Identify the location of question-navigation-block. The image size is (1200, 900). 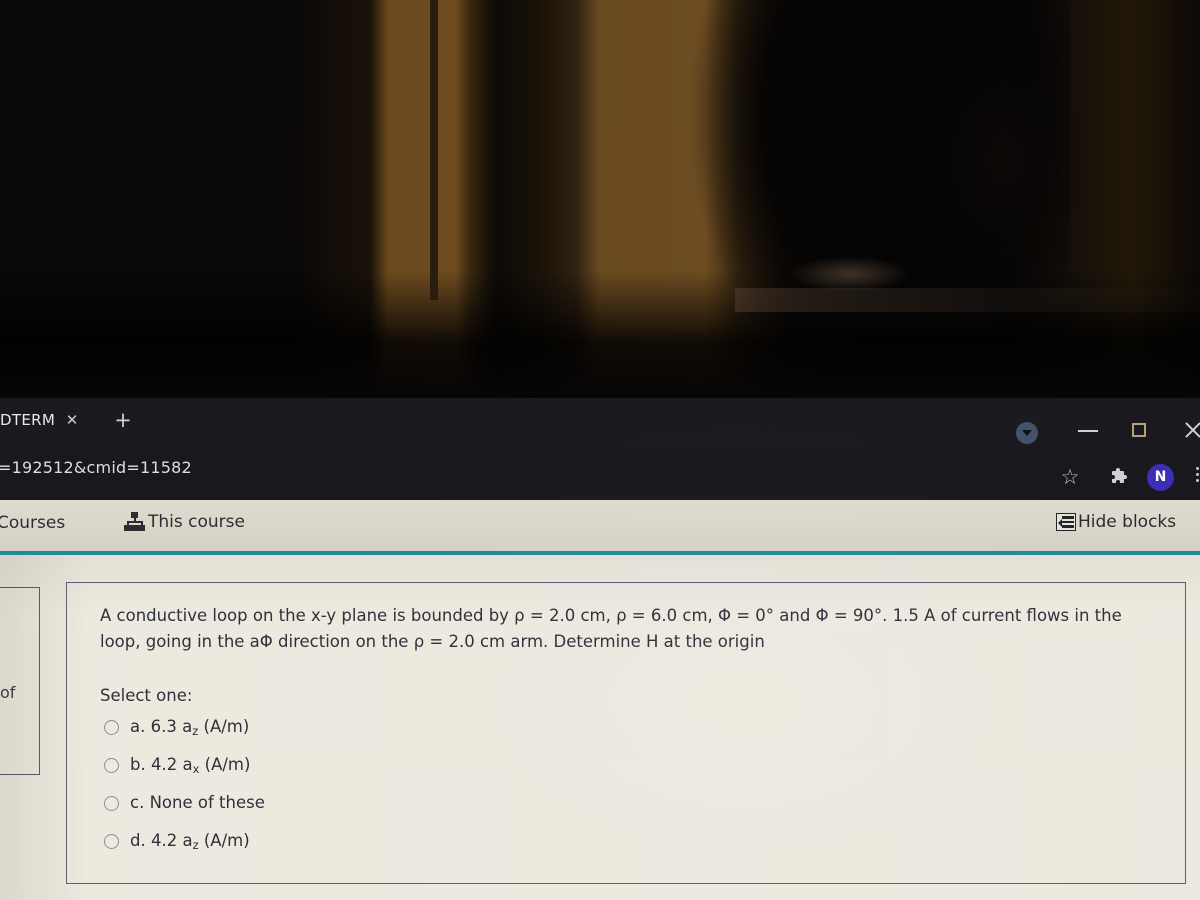
(20, 681).